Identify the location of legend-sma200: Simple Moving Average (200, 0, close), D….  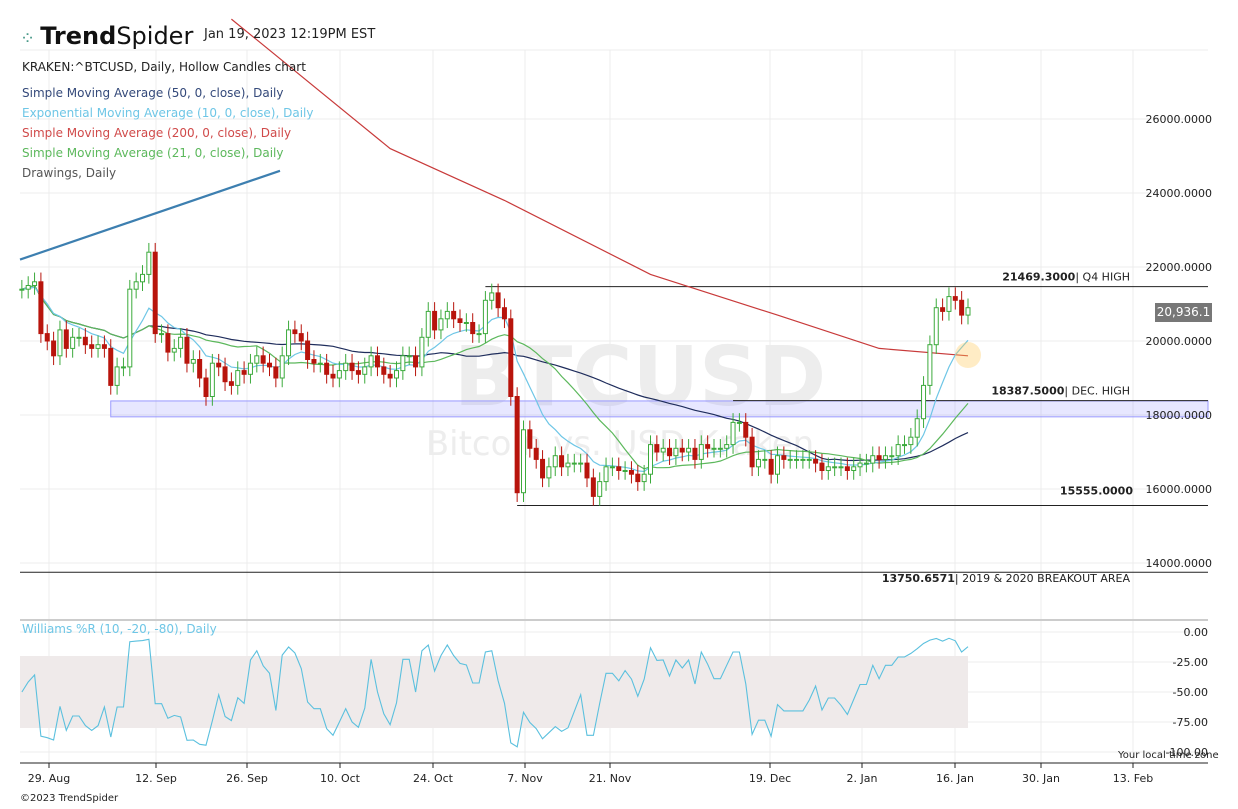
(156, 133).